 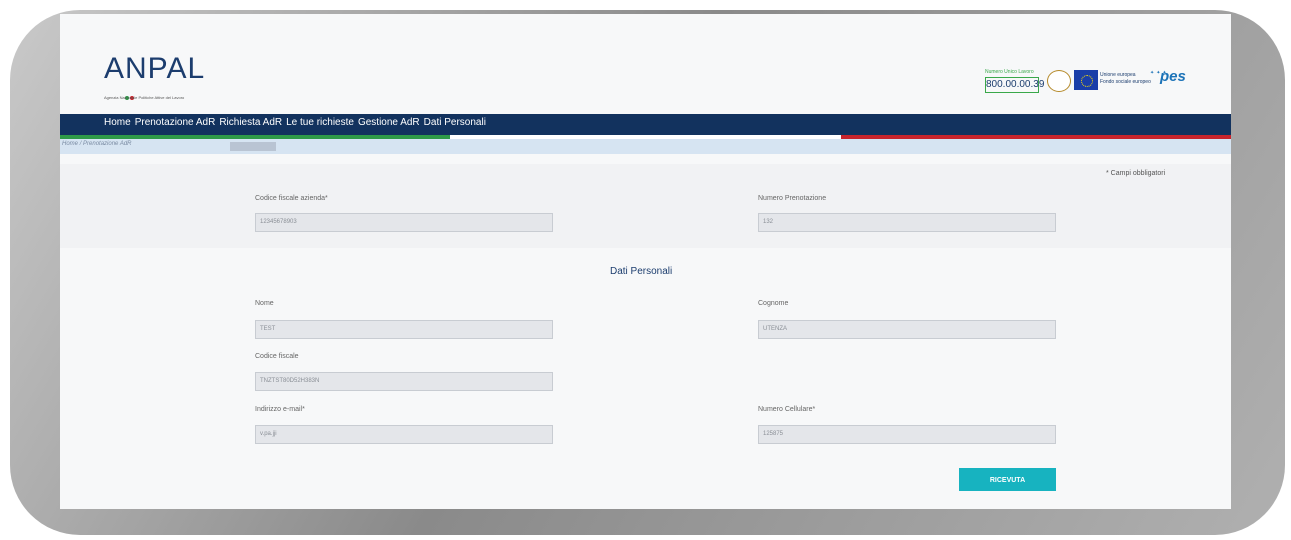 What do you see at coordinates (117, 122) in the screenshot?
I see `nav-item-home: Home` at bounding box center [117, 122].